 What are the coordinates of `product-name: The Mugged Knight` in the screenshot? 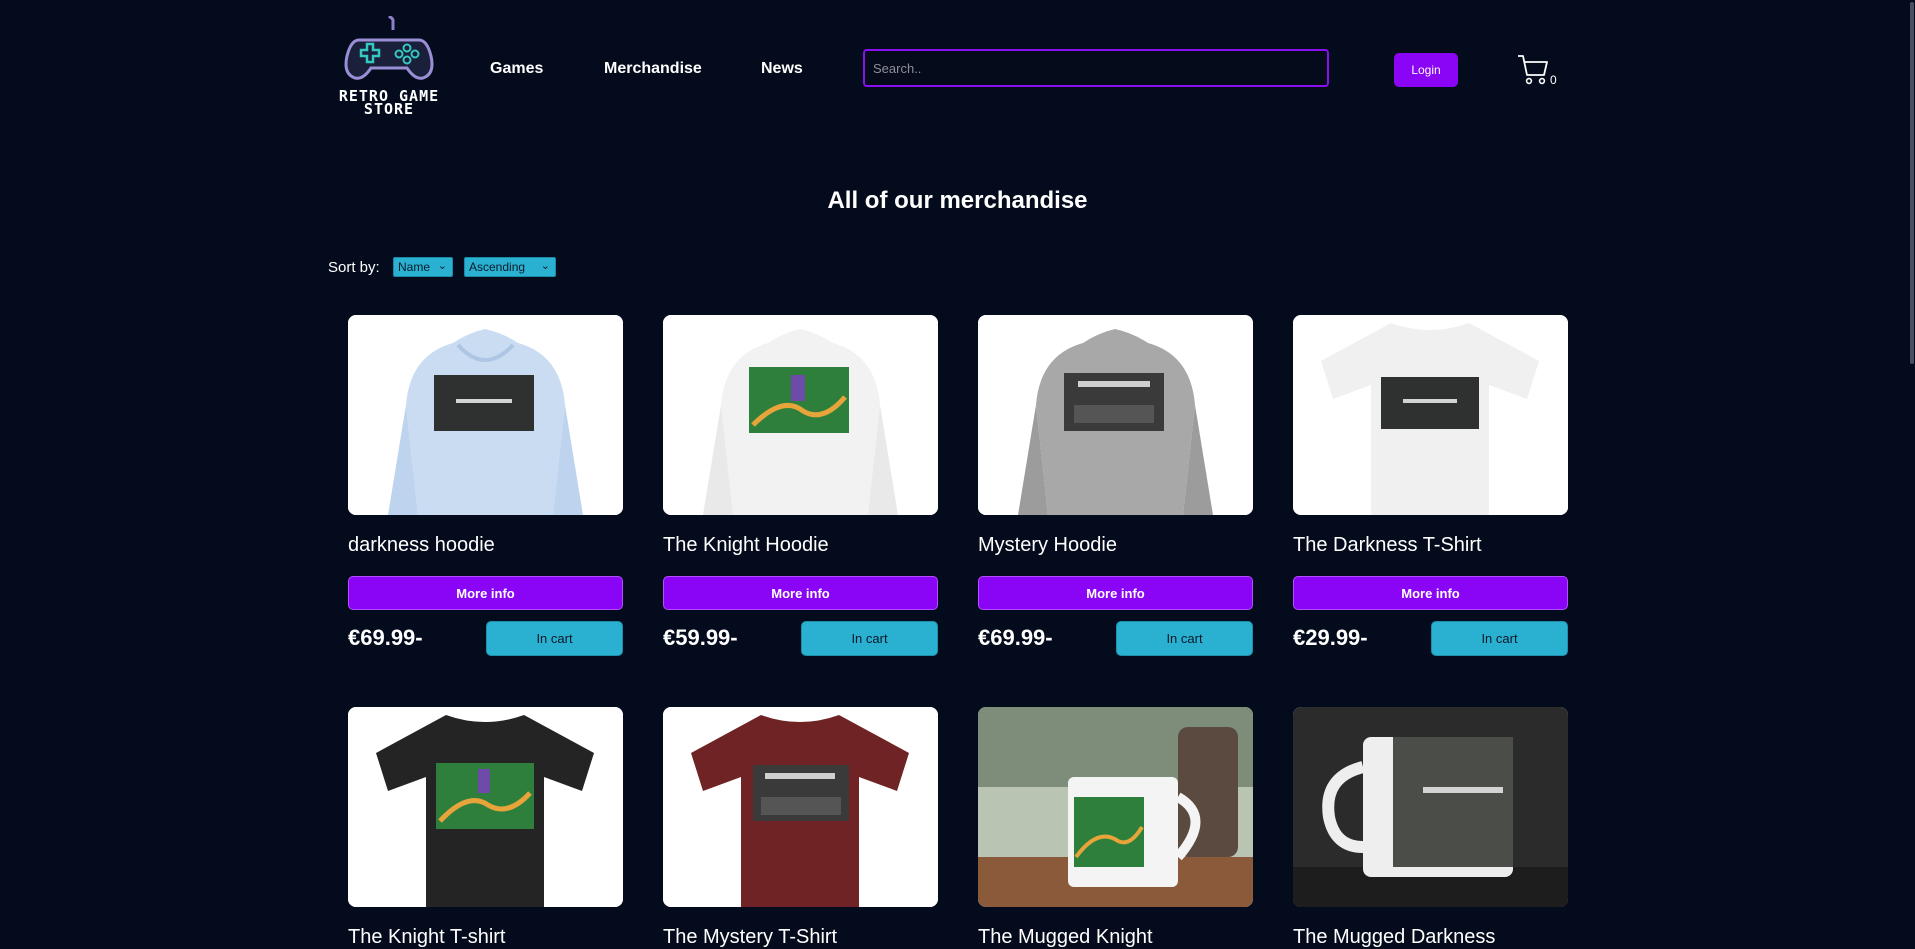 It's located at (1065, 937).